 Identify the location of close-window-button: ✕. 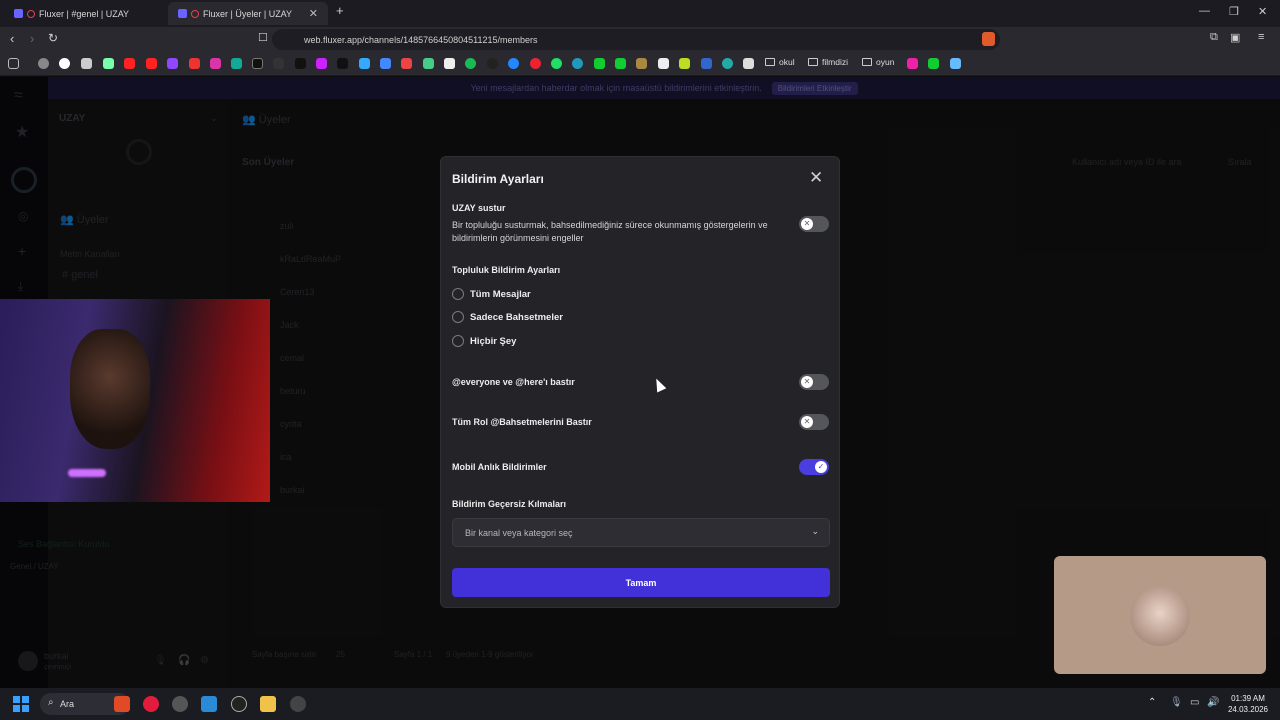
(1262, 11).